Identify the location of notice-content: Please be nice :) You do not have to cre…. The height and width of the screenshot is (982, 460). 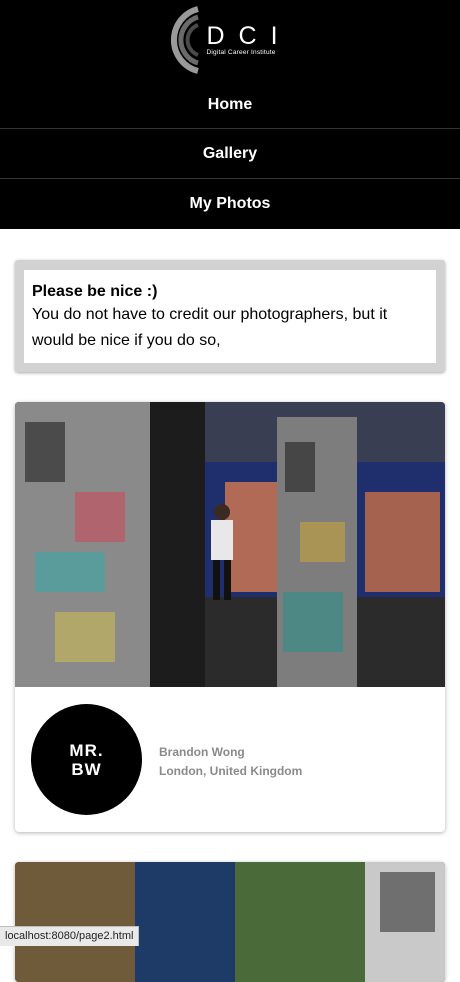
(230, 316).